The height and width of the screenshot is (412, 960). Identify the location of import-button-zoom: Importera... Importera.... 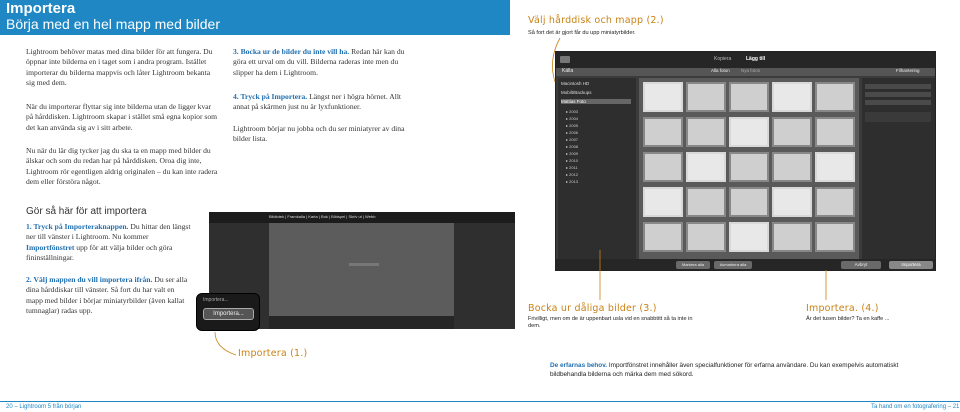
(228, 312).